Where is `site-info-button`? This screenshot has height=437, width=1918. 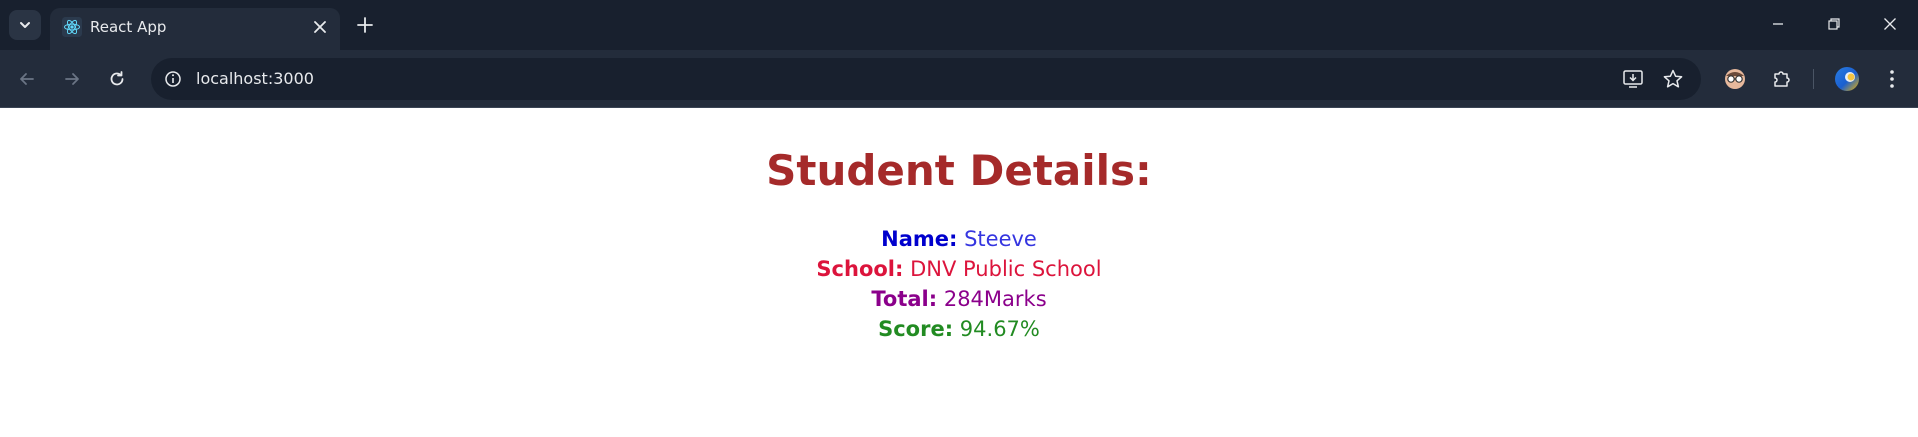
site-info-button is located at coordinates (173, 79).